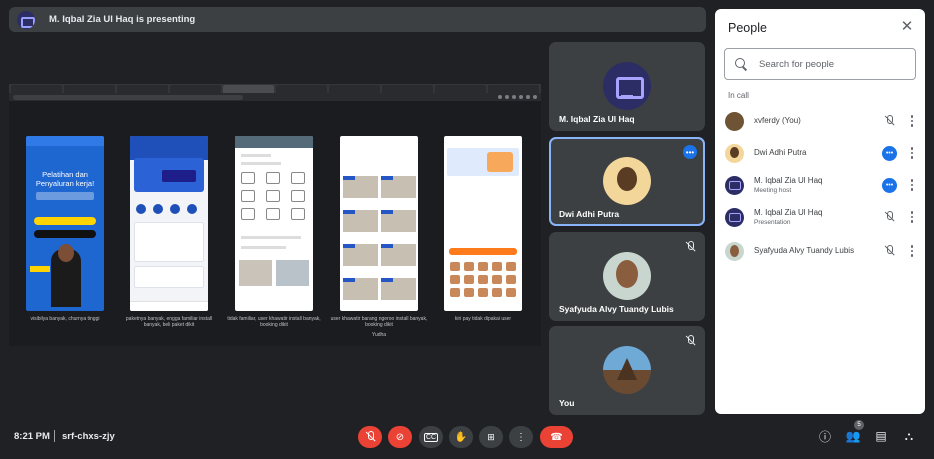 The image size is (934, 459). I want to click on close-icon: ✕, so click(907, 27).